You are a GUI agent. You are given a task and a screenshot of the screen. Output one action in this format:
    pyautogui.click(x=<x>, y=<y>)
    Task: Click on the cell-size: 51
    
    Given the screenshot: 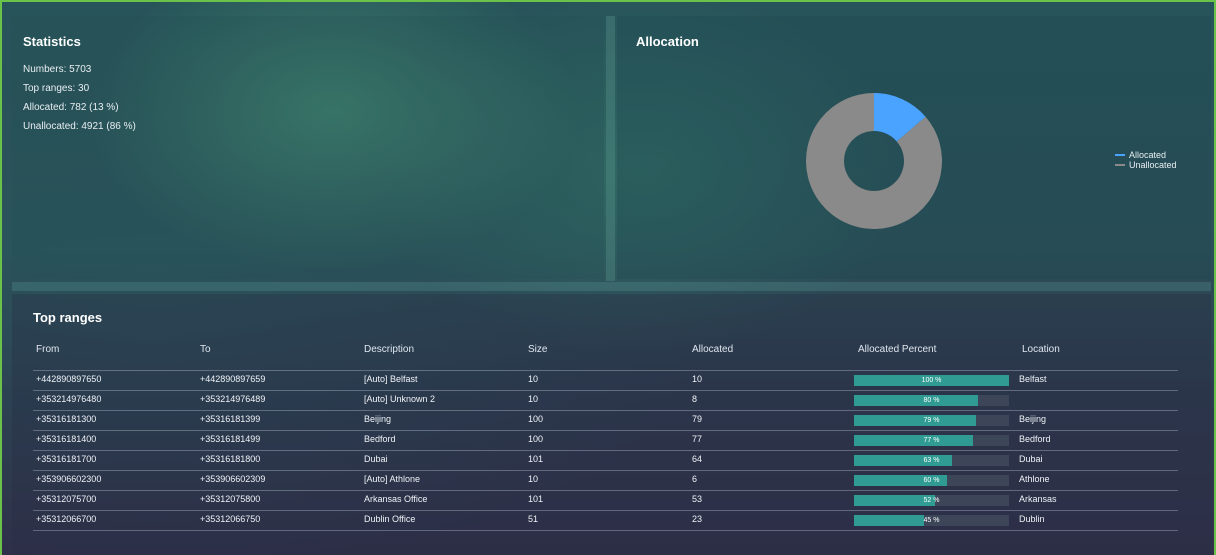 What is the action you would take?
    pyautogui.click(x=533, y=519)
    